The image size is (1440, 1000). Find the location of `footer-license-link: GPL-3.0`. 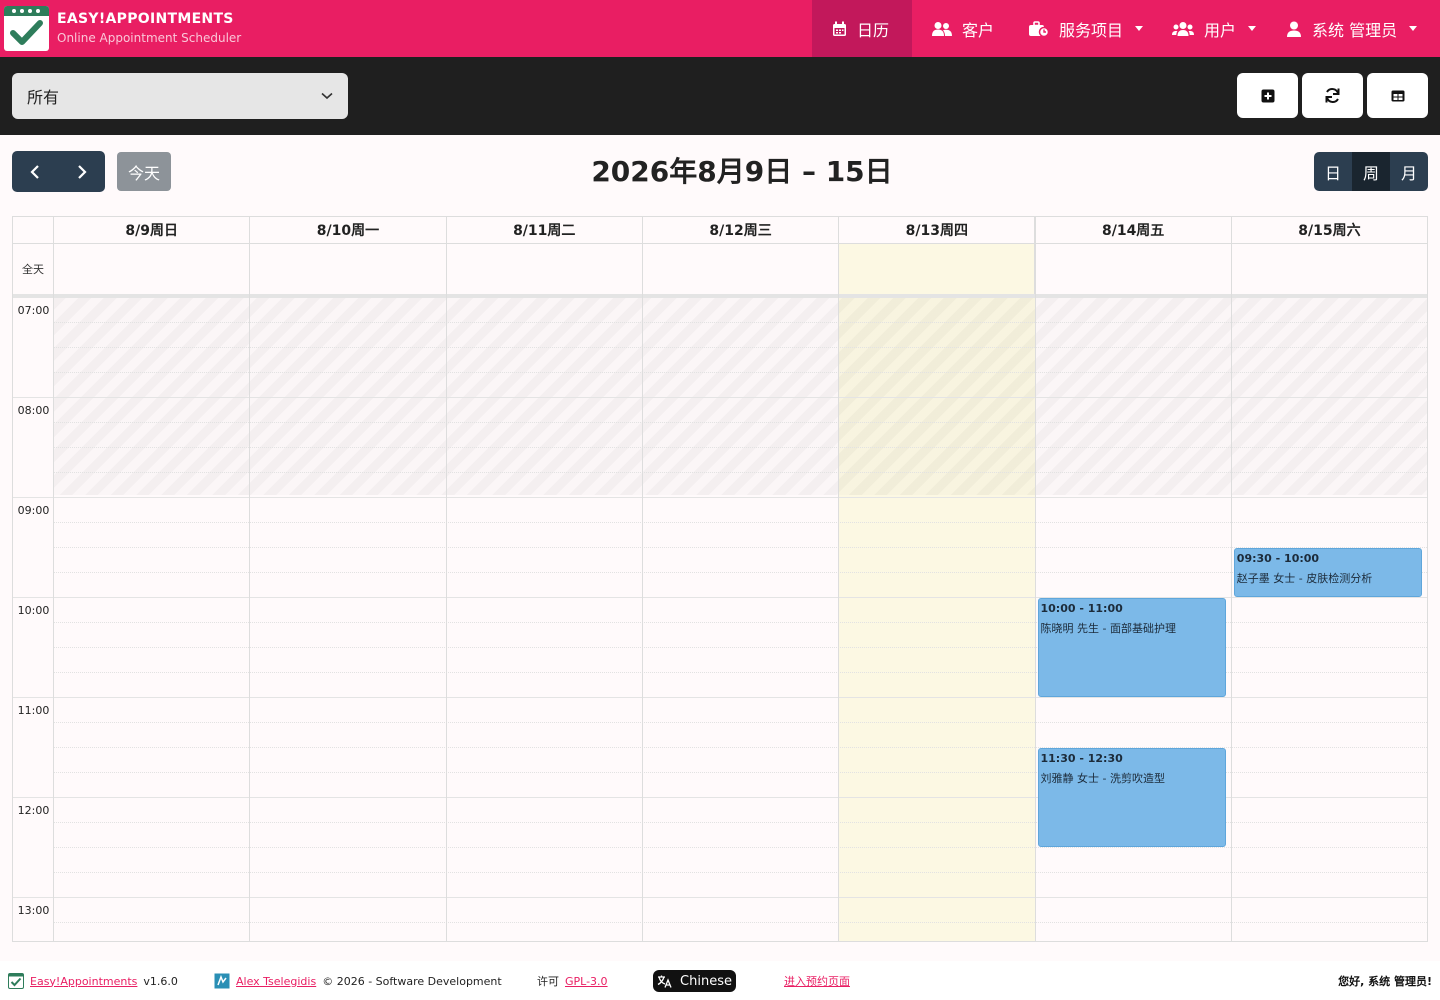

footer-license-link: GPL-3.0 is located at coordinates (586, 981).